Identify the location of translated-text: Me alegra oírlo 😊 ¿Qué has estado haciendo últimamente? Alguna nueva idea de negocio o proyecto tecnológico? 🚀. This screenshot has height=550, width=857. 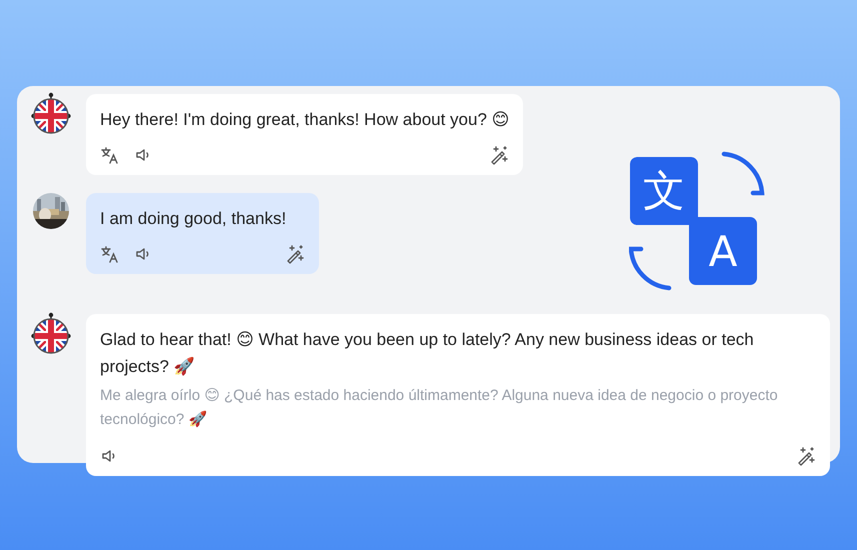
(439, 408).